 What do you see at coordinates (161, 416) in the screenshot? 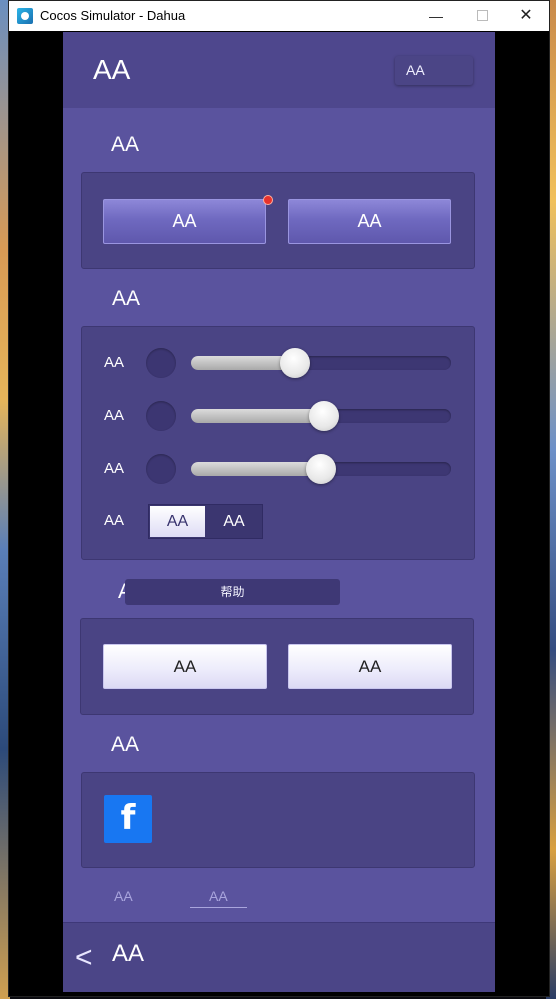
I see `slider-2-indicator` at bounding box center [161, 416].